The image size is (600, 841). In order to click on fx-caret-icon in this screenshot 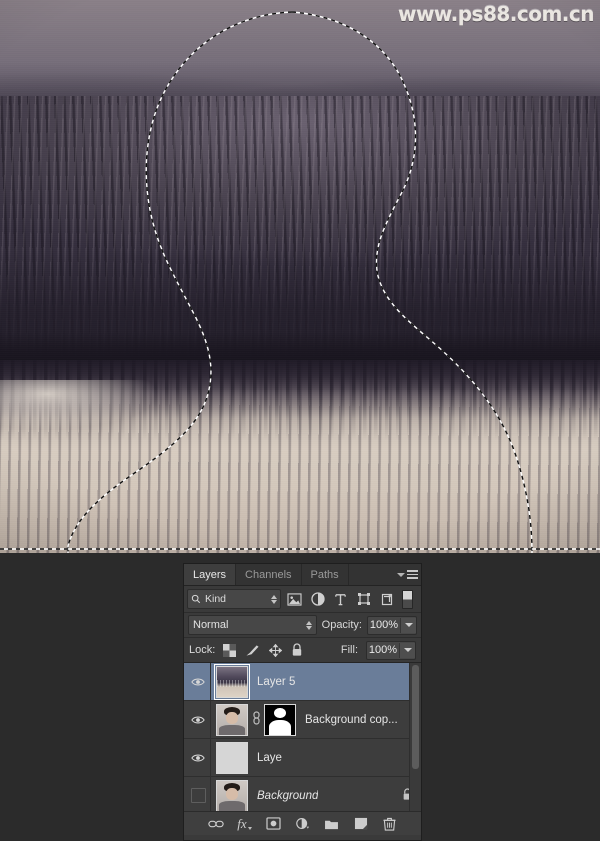, I will do `click(249, 828)`.